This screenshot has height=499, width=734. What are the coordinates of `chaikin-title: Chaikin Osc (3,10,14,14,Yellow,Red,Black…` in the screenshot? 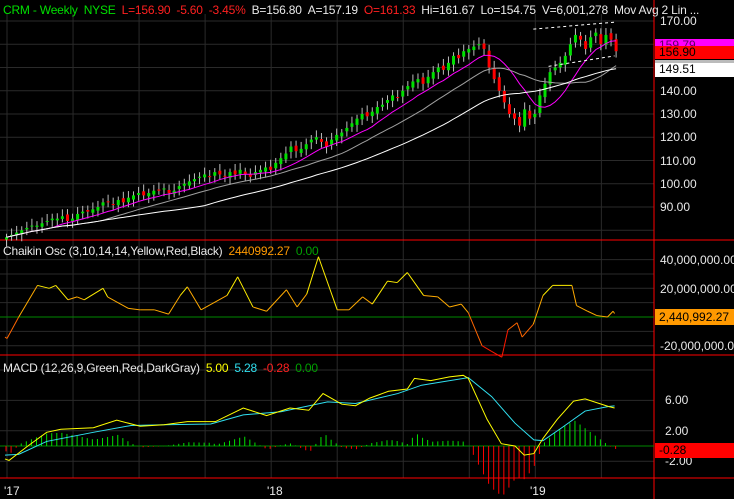 It's located at (113, 251).